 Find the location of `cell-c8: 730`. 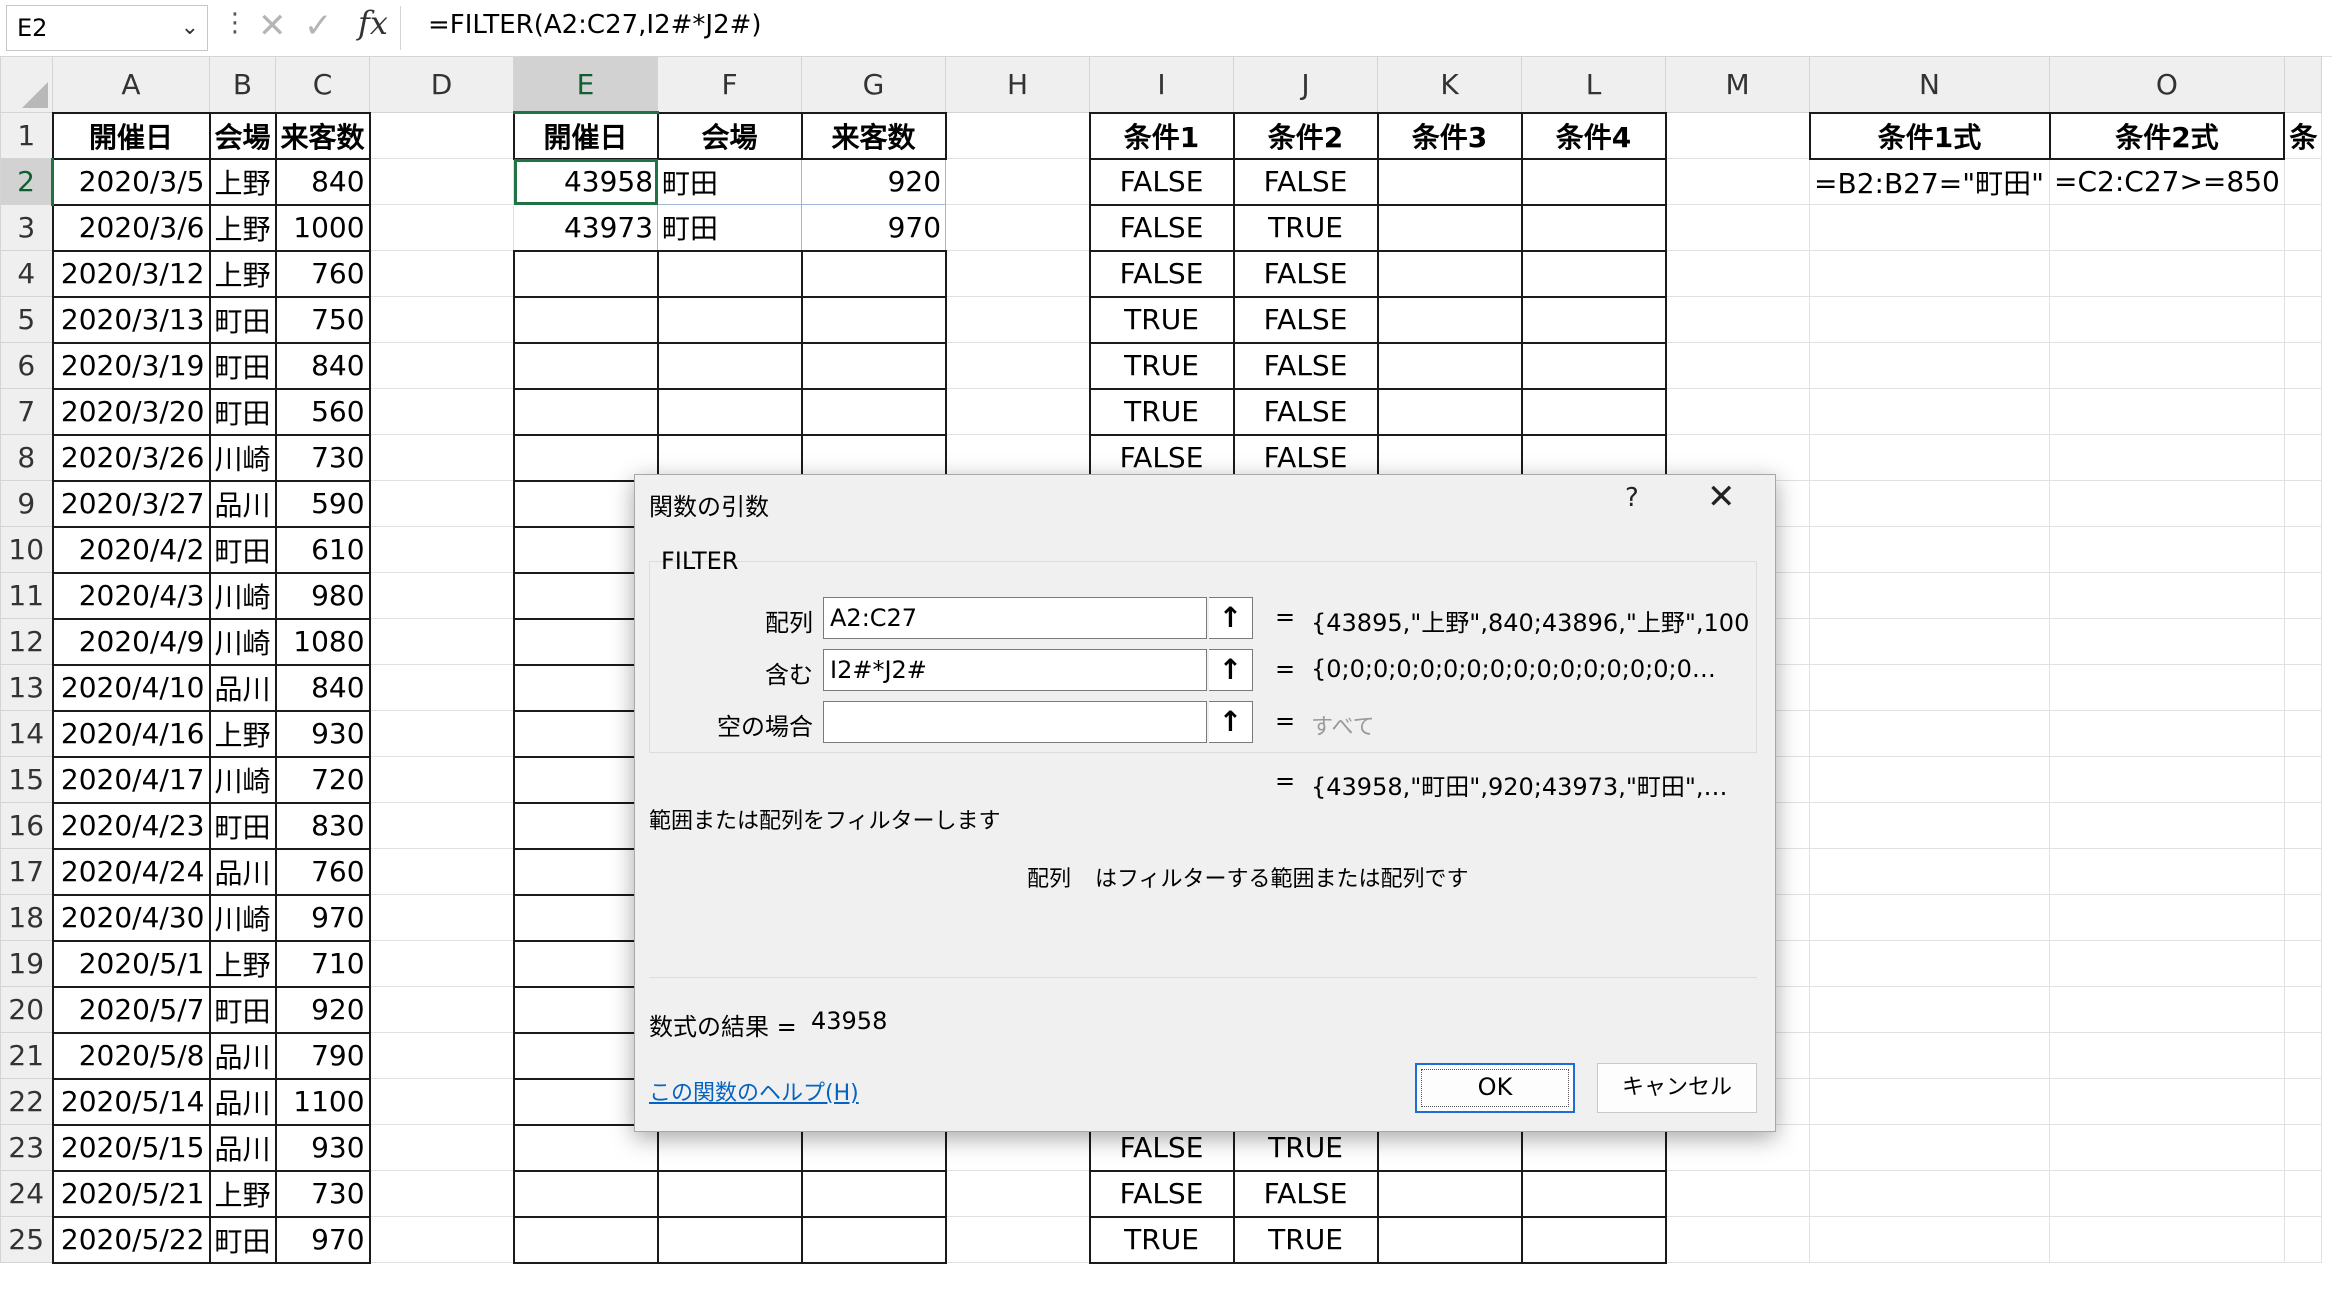

cell-c8: 730 is located at coordinates (322, 457).